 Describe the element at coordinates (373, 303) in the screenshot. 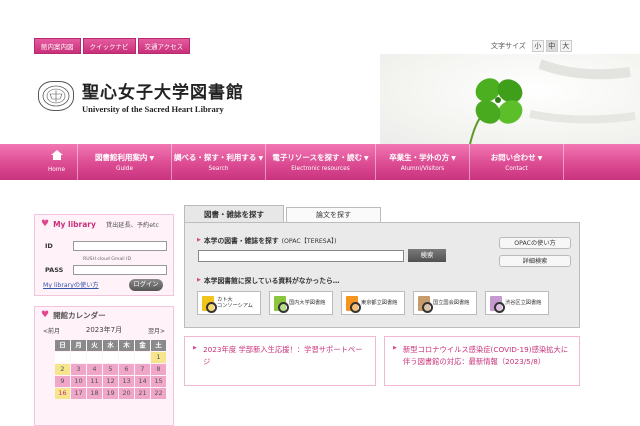

I see `library-search-button: 東京都立図書館` at that location.